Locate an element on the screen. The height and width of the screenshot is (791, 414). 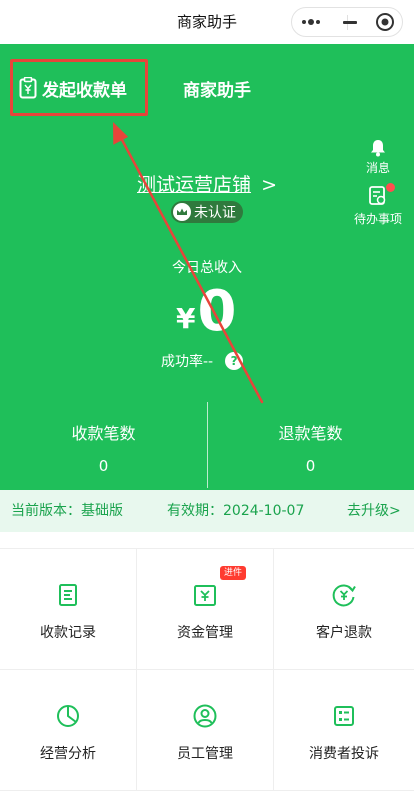
certification-status: 未认证 is located at coordinates (215, 213).